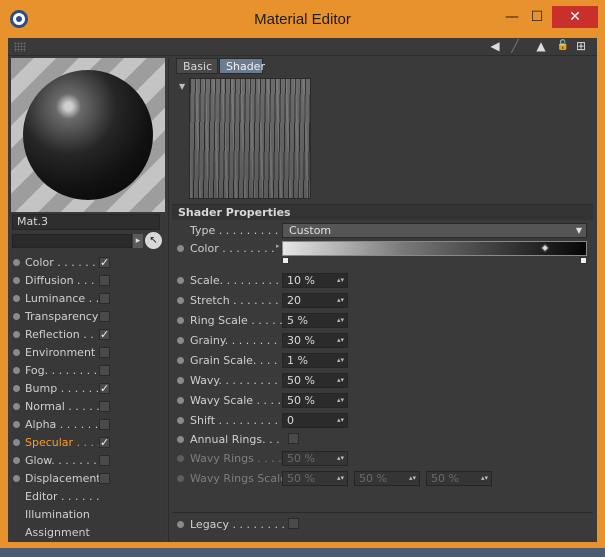  Describe the element at coordinates (62, 406) in the screenshot. I see `channel-label: Normal . . . . .` at that location.